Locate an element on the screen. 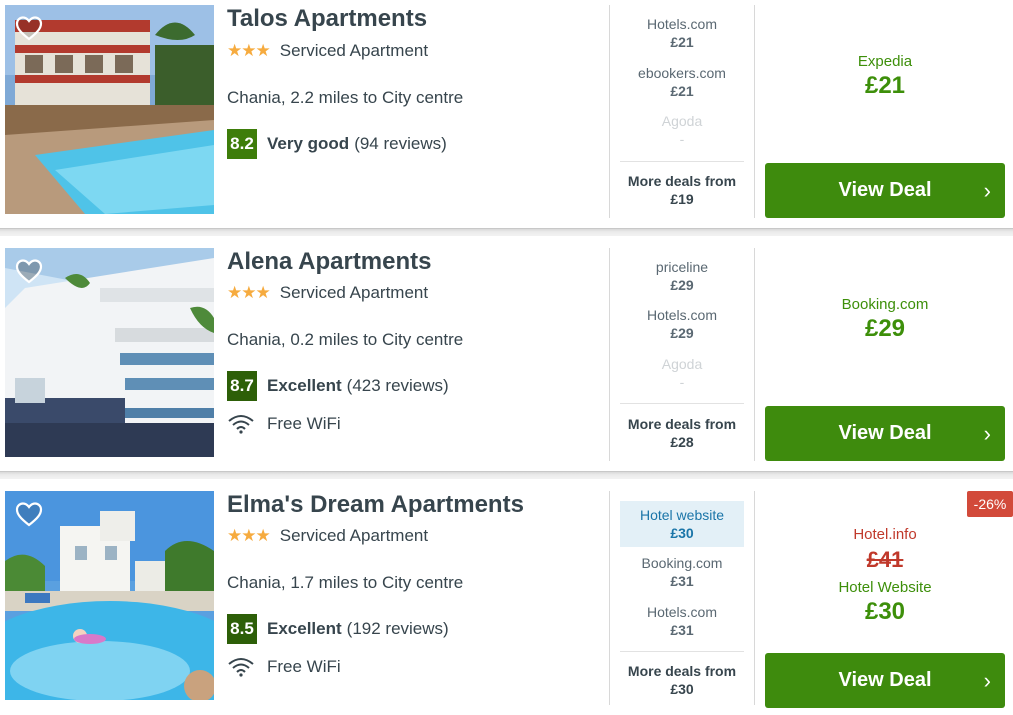 The image size is (1013, 715). deal-provider: ebookers.com is located at coordinates (682, 73).